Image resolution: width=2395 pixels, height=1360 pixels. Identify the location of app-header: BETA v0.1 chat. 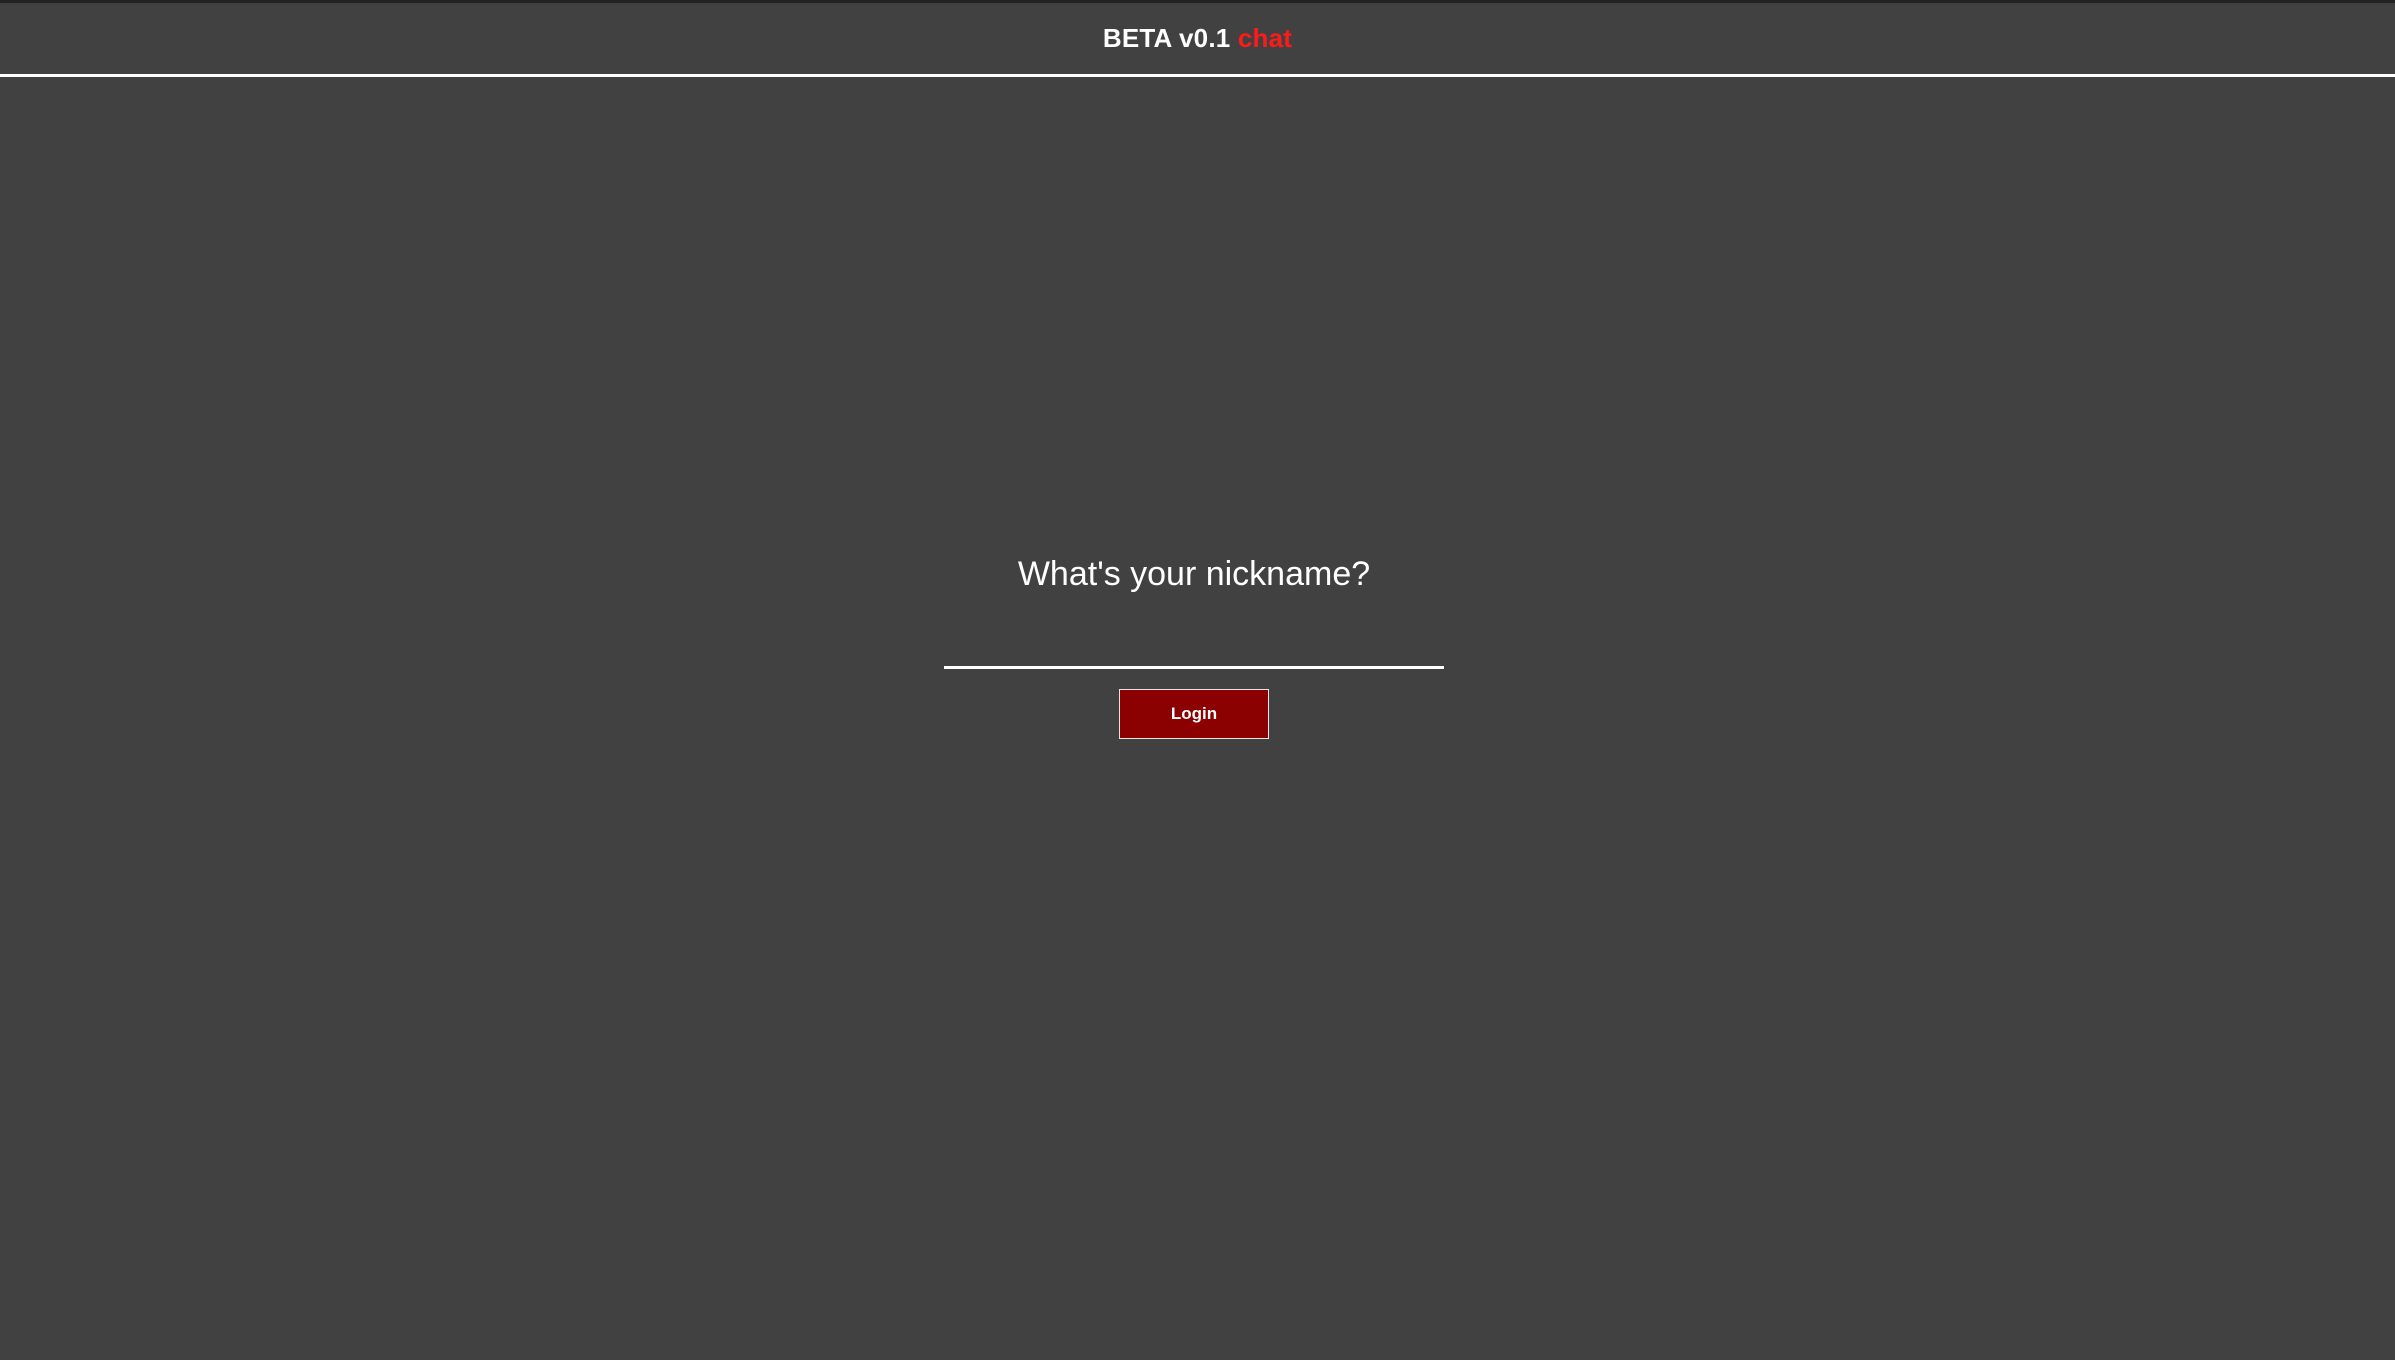
(1197, 40).